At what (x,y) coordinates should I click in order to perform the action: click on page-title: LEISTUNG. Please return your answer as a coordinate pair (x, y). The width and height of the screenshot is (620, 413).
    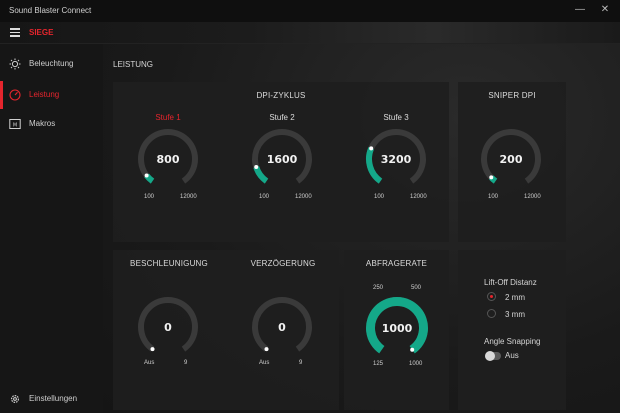
    Looking at the image, I should click on (133, 64).